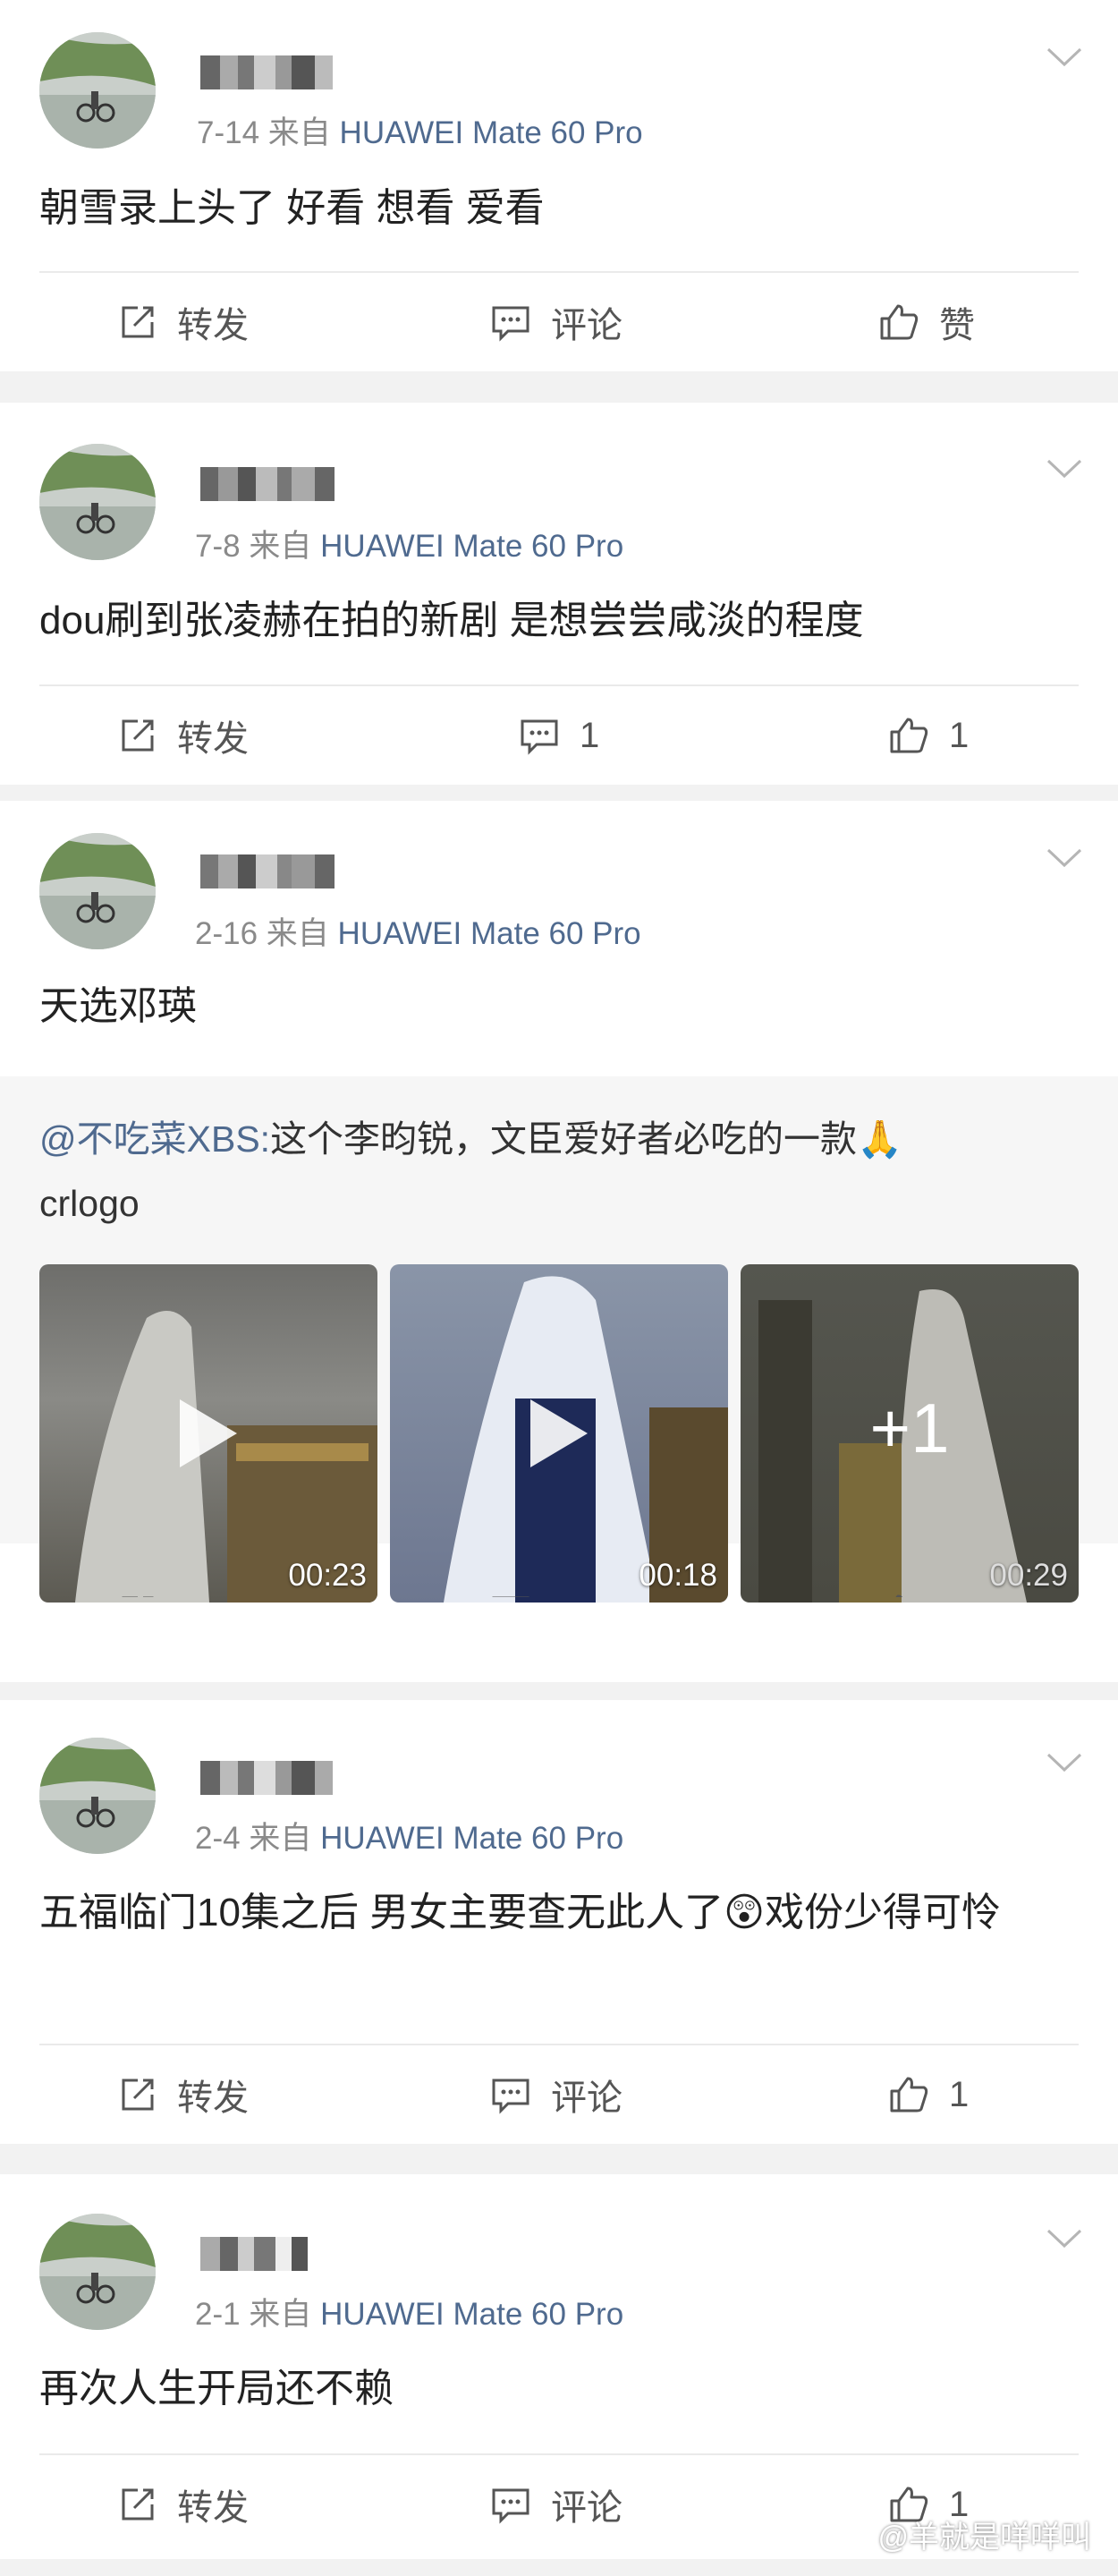 The image size is (1118, 2576). I want to click on post-meta: 7-8 来自 HUAWEI Mate 60 Pro, so click(409, 543).